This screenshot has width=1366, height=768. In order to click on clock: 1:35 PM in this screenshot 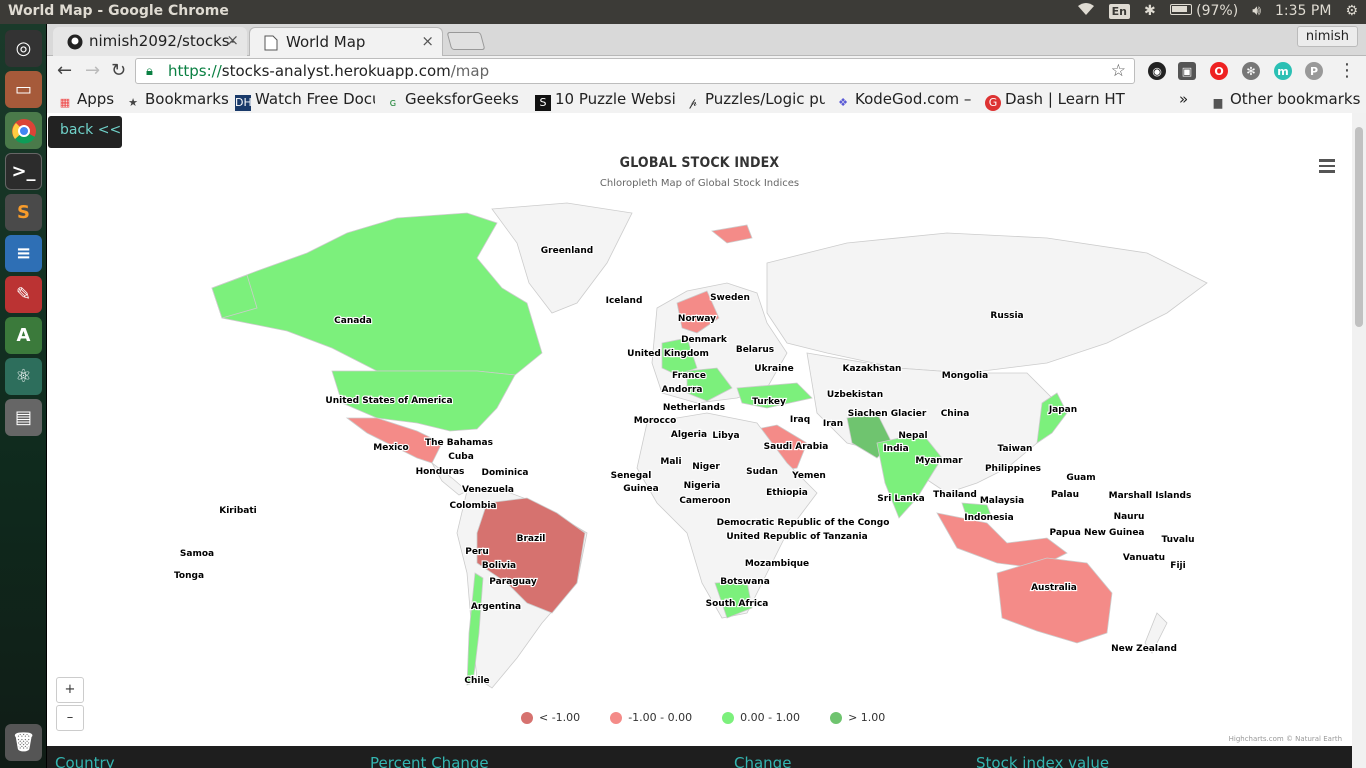, I will do `click(1303, 11)`.